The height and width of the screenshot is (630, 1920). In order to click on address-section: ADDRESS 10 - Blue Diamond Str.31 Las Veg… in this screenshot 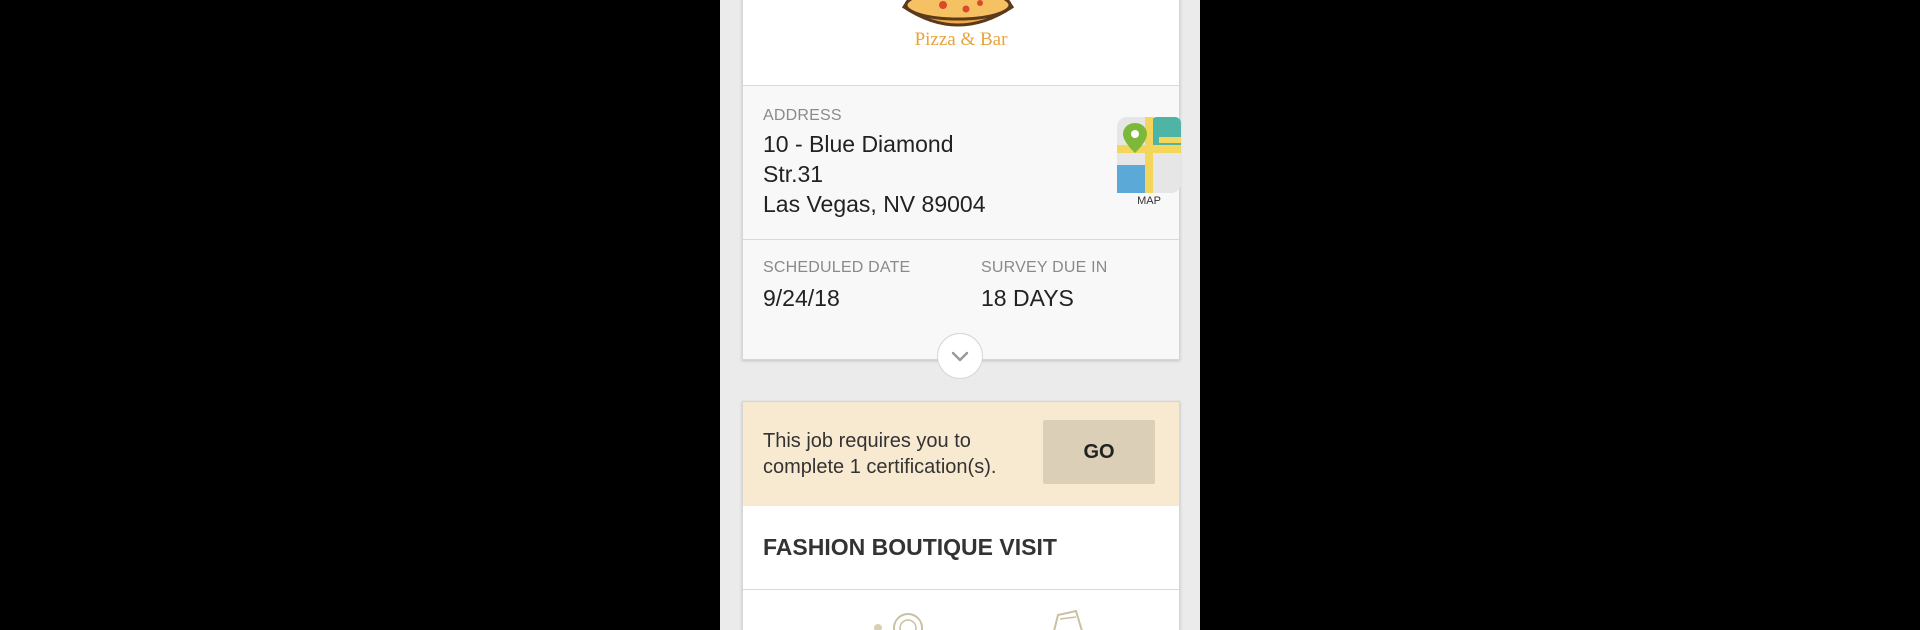, I will do `click(962, 162)`.